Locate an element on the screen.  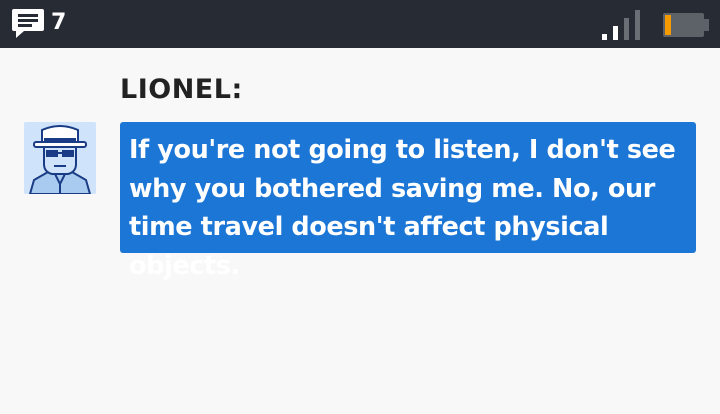
speaker-avatar is located at coordinates (60, 158).